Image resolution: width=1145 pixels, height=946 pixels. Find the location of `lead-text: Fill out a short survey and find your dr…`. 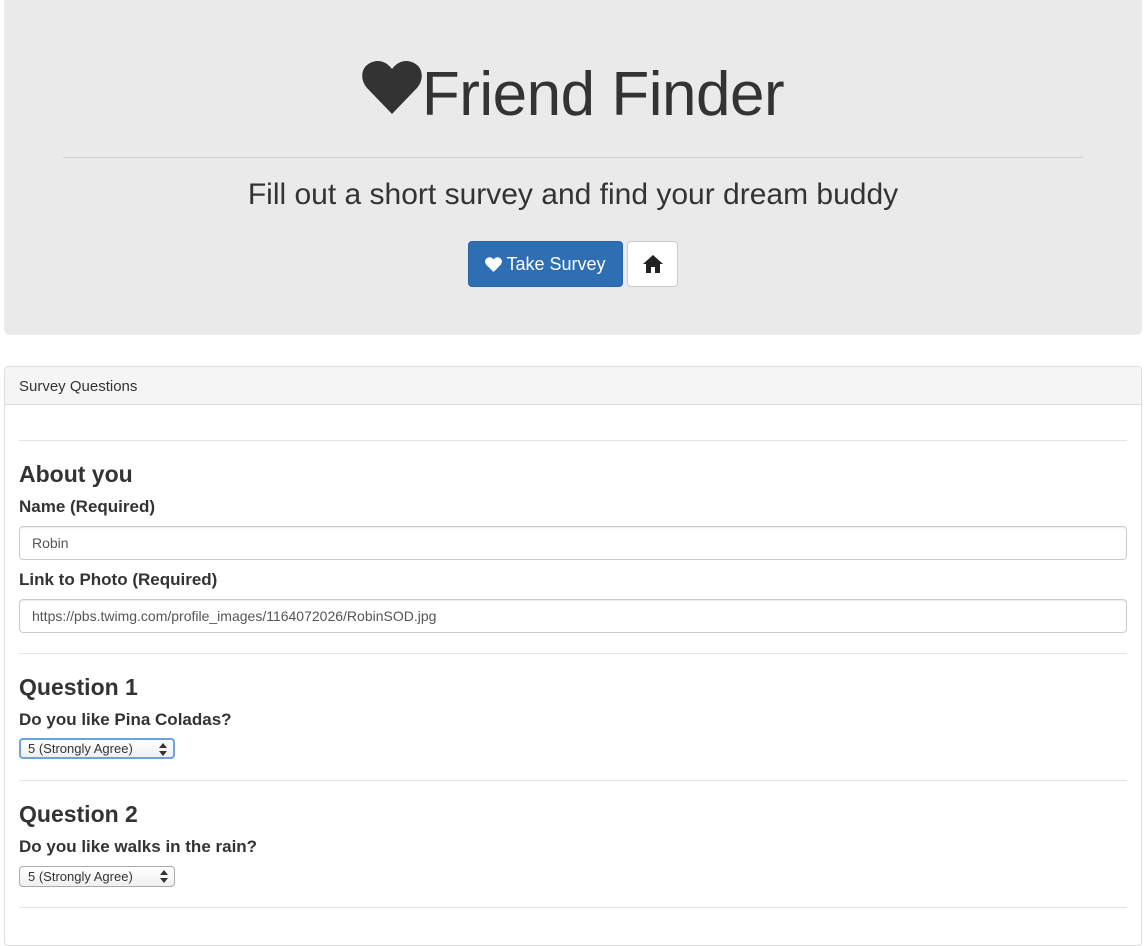

lead-text: Fill out a short survey and find your dr… is located at coordinates (573, 194).